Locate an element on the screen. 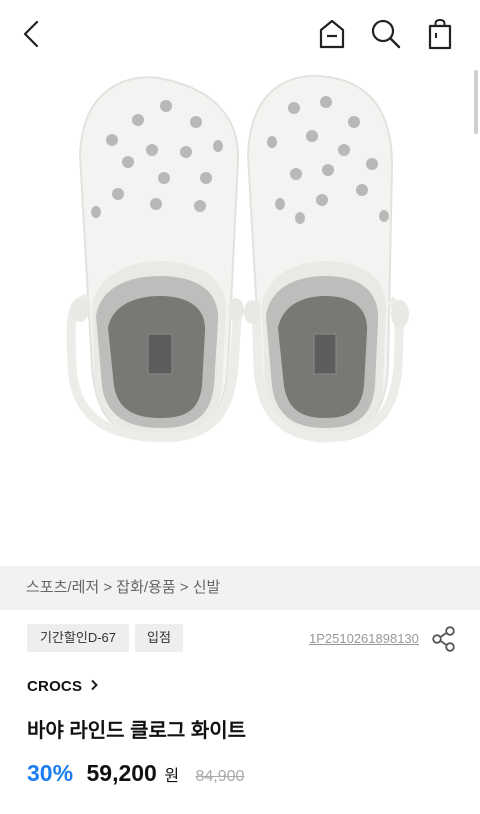 Image resolution: width=480 pixels, height=814 pixels. price-row: 30% 59,200 원 84,900 is located at coordinates (135, 776).